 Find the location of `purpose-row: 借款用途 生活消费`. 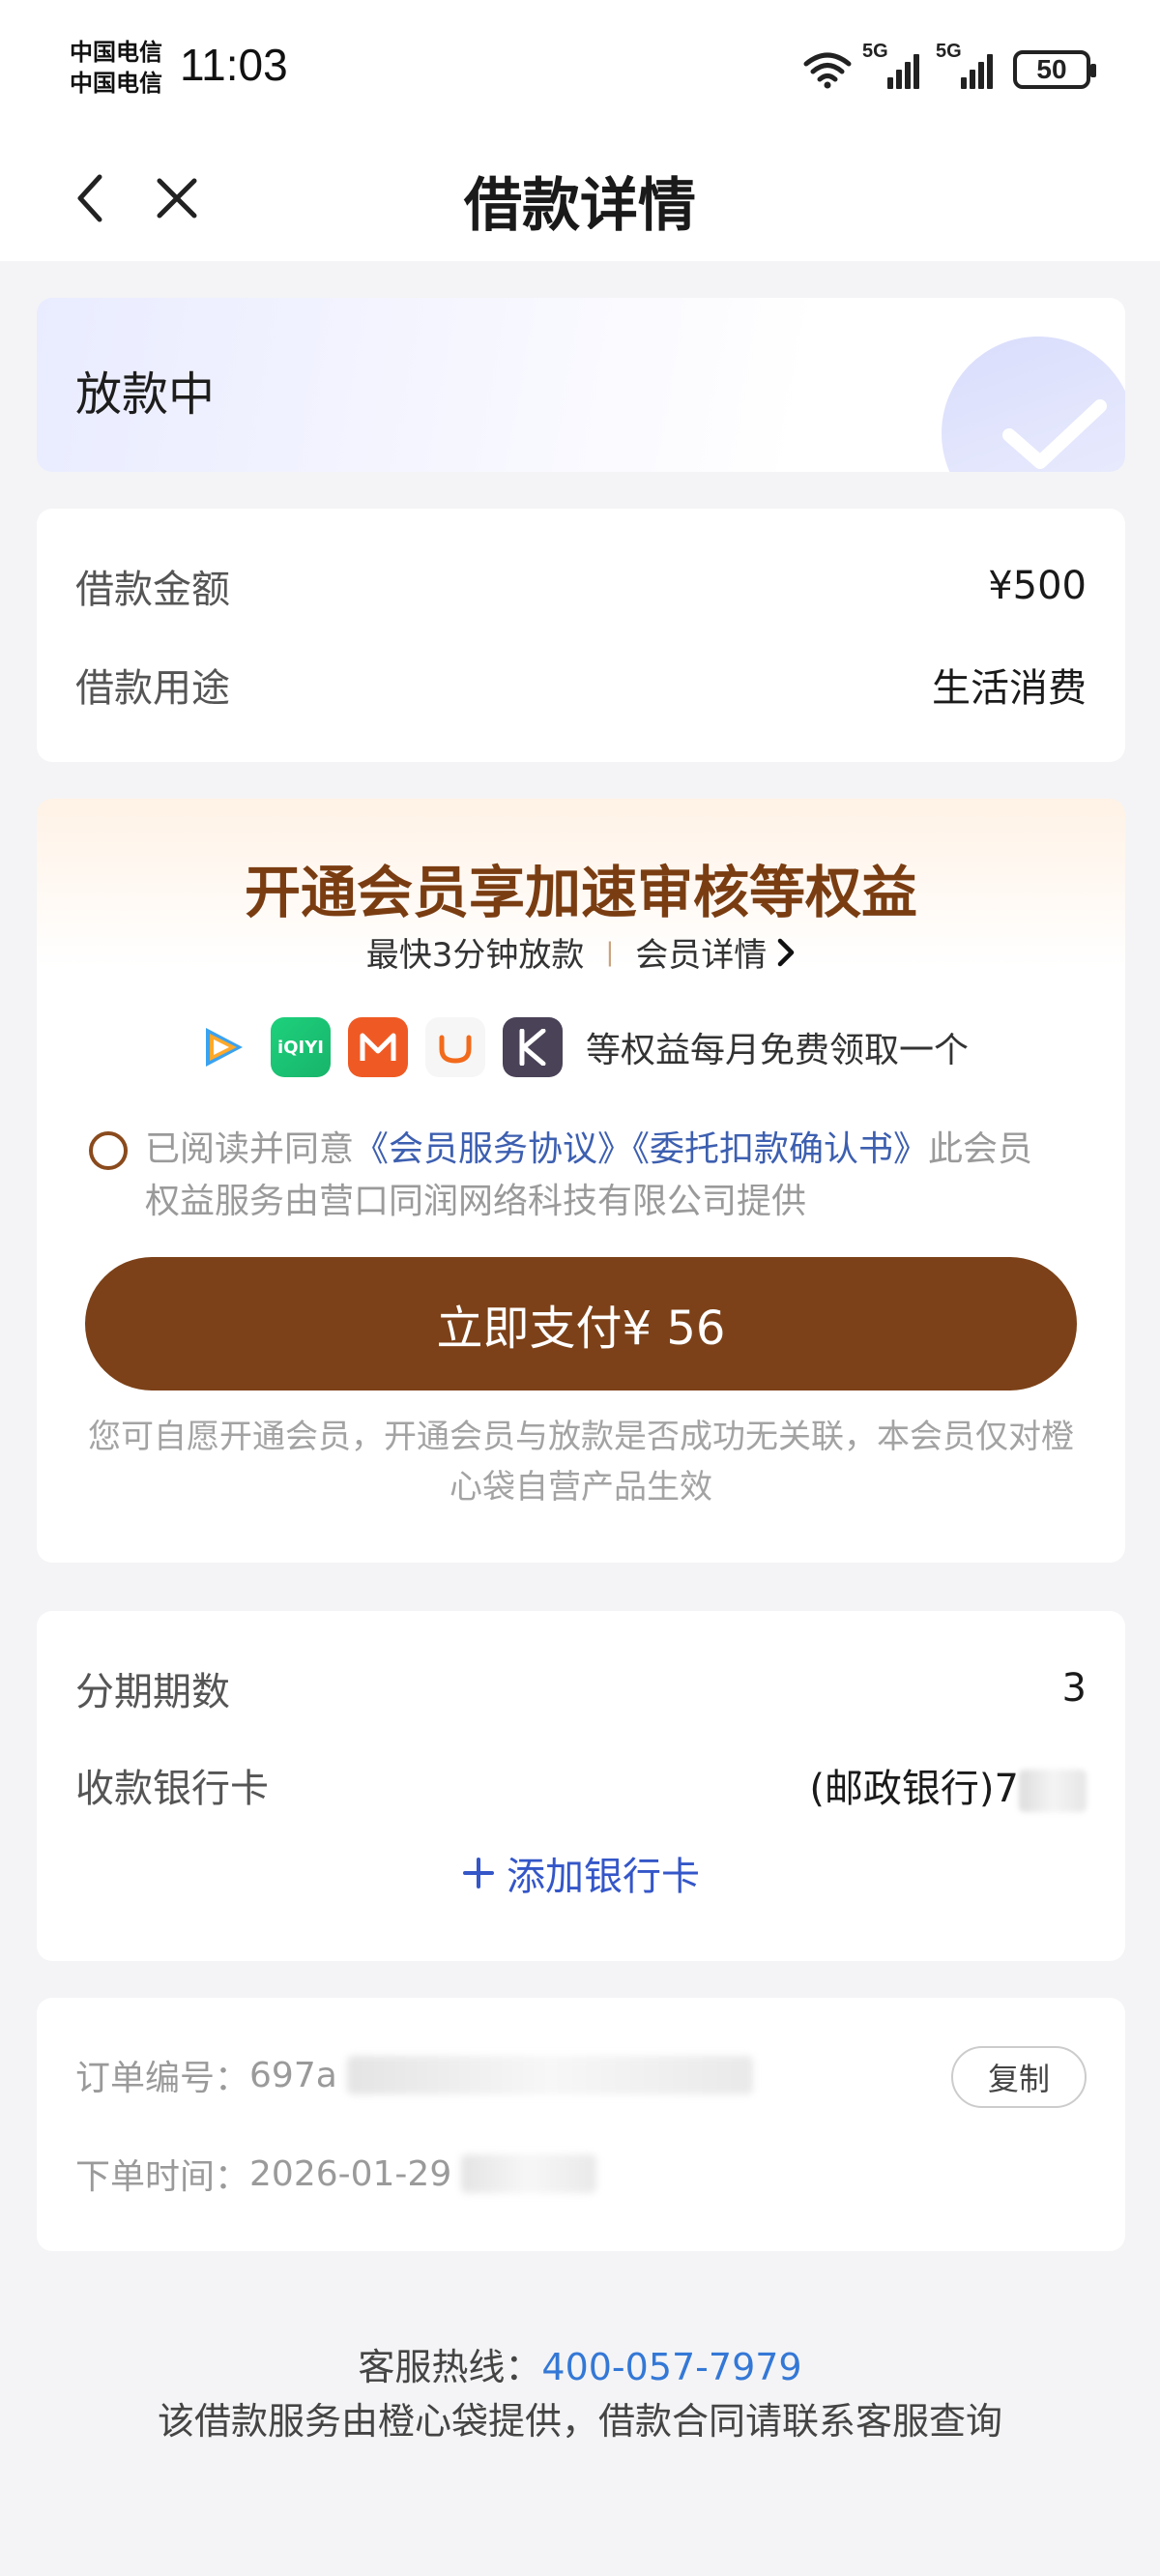

purpose-row: 借款用途 生活消费 is located at coordinates (581, 685).